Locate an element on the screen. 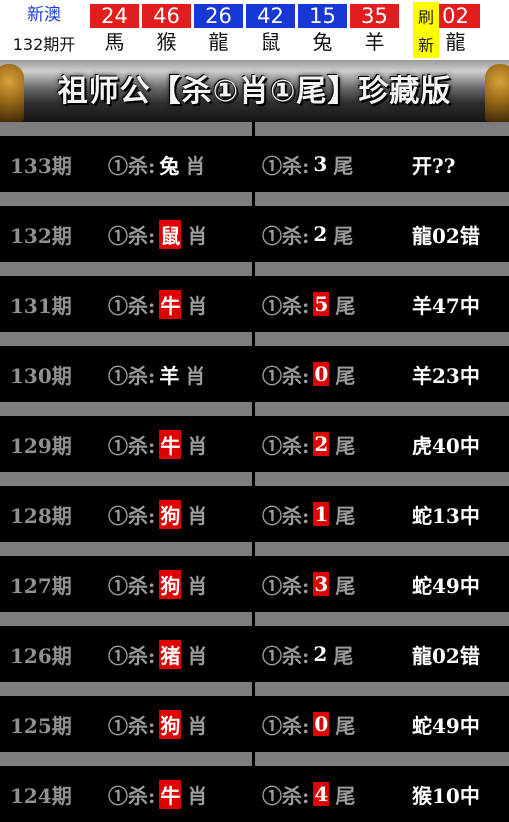 The image size is (509, 822). table-row: 126期 ①杀: 猪肖 ①杀: 2 尾龍02错 is located at coordinates (254, 647).